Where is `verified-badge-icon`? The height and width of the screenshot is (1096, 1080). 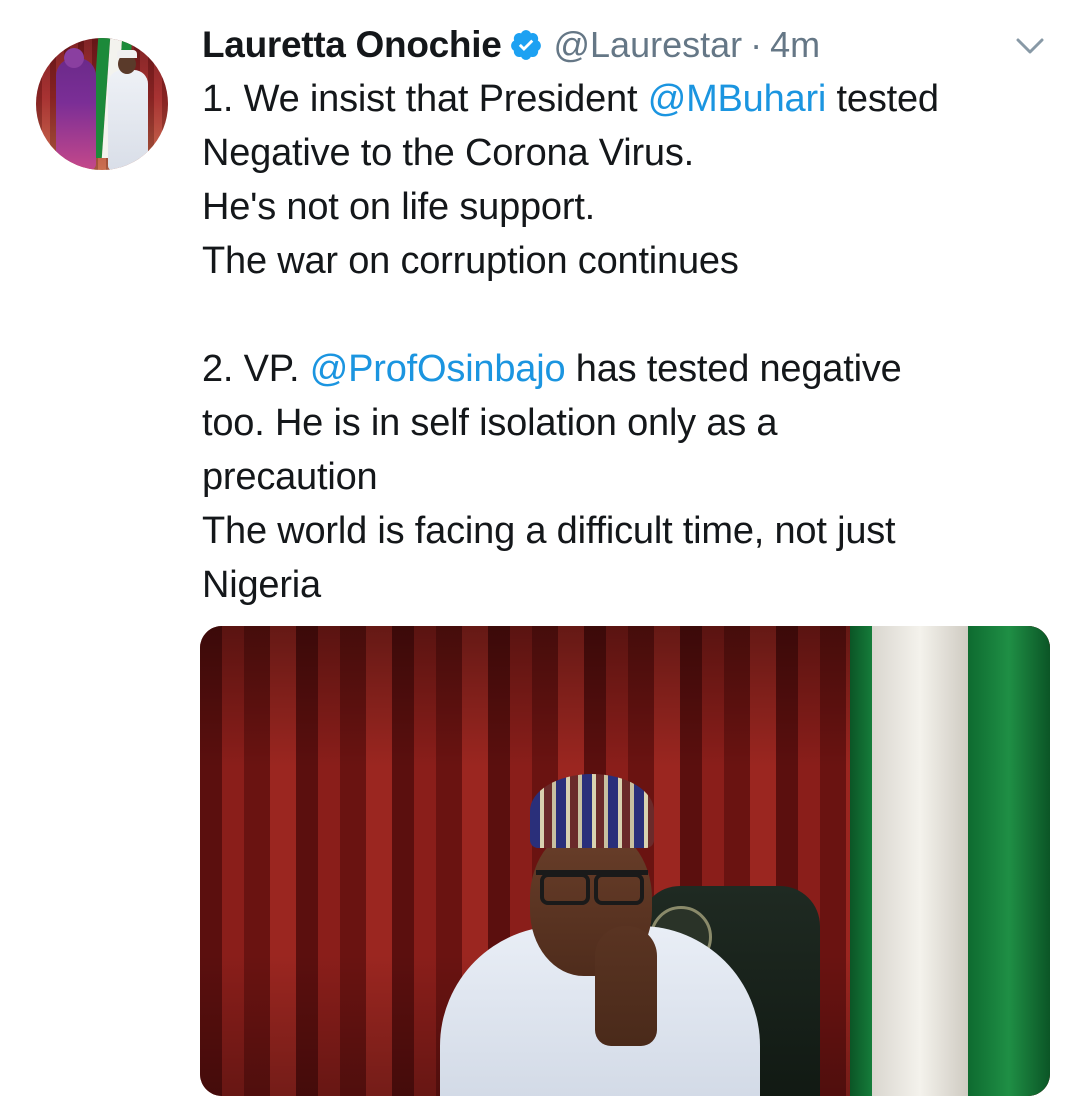
verified-badge-icon is located at coordinates (526, 45).